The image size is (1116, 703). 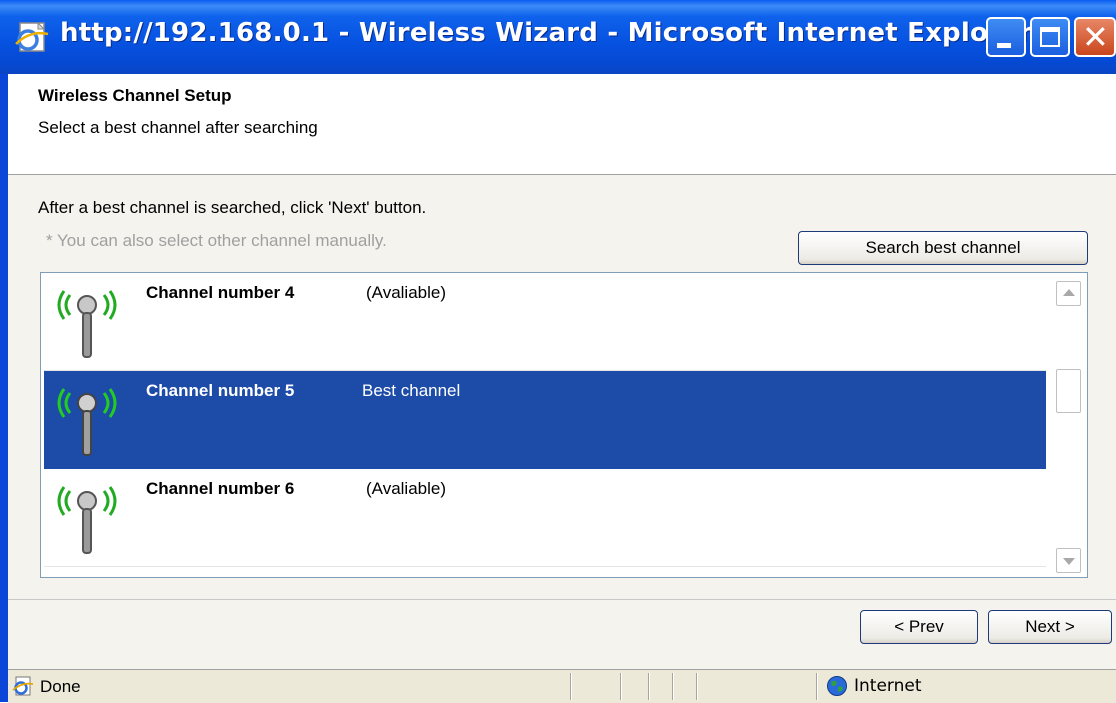 I want to click on arrow-down-icon, so click(x=1069, y=561).